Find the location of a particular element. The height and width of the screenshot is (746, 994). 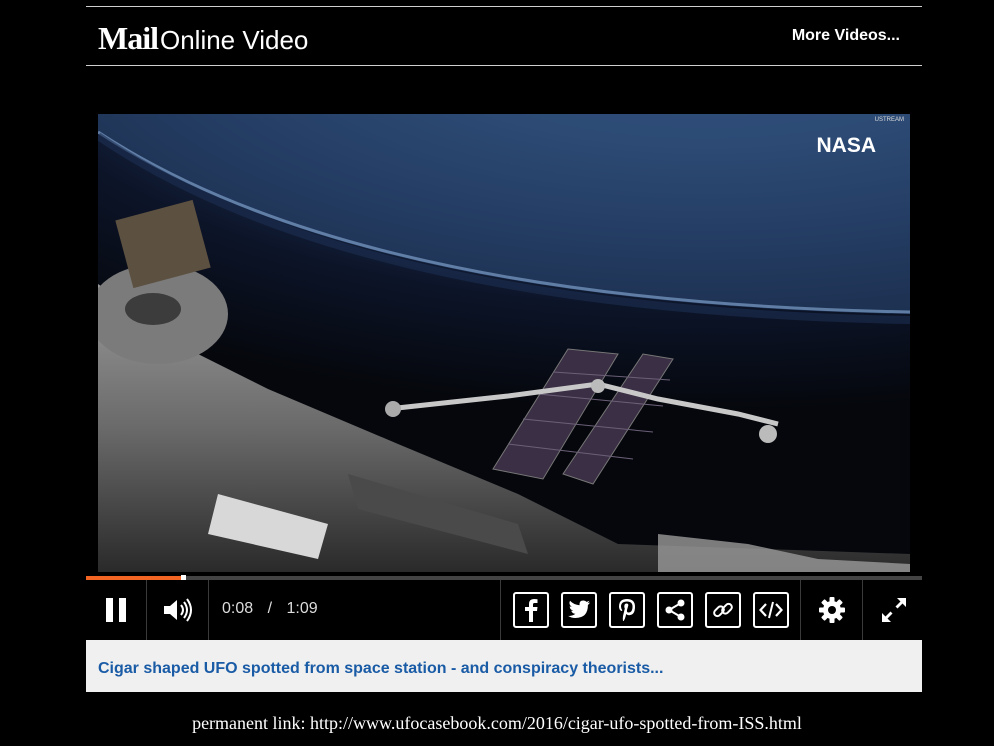

copy-link-button is located at coordinates (723, 610).